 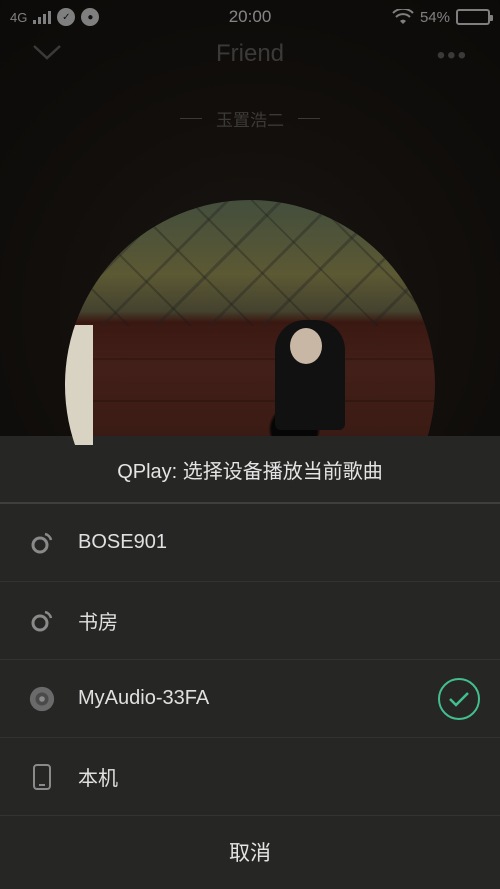 I want to click on device-item-study: 书房, so click(x=250, y=621).